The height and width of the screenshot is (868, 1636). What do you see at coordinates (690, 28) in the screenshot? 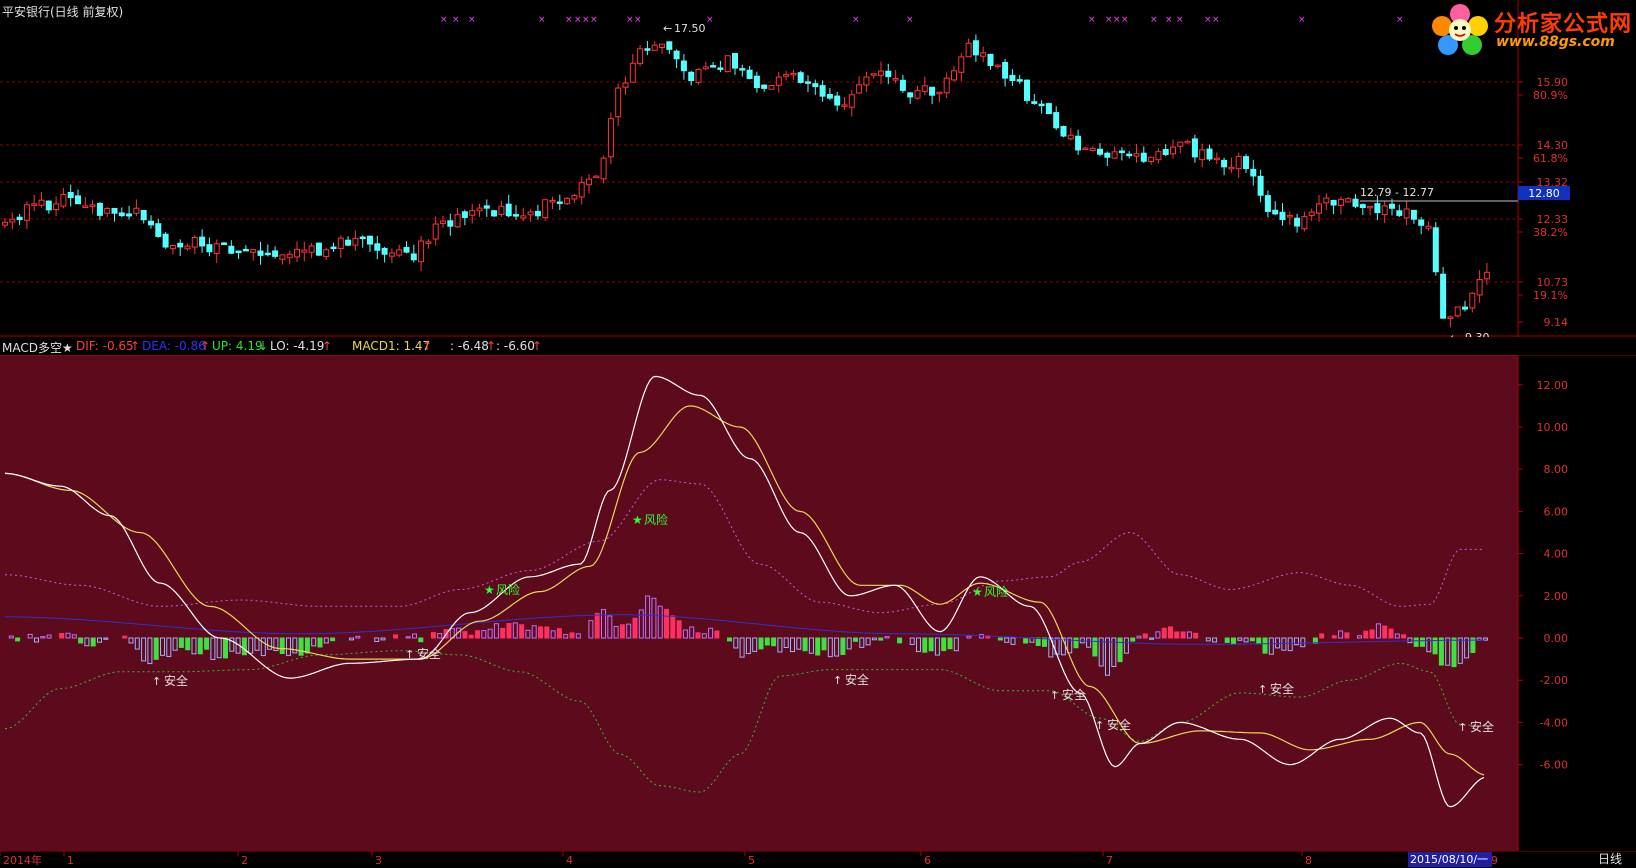
I see `high-label: 17.50` at bounding box center [690, 28].